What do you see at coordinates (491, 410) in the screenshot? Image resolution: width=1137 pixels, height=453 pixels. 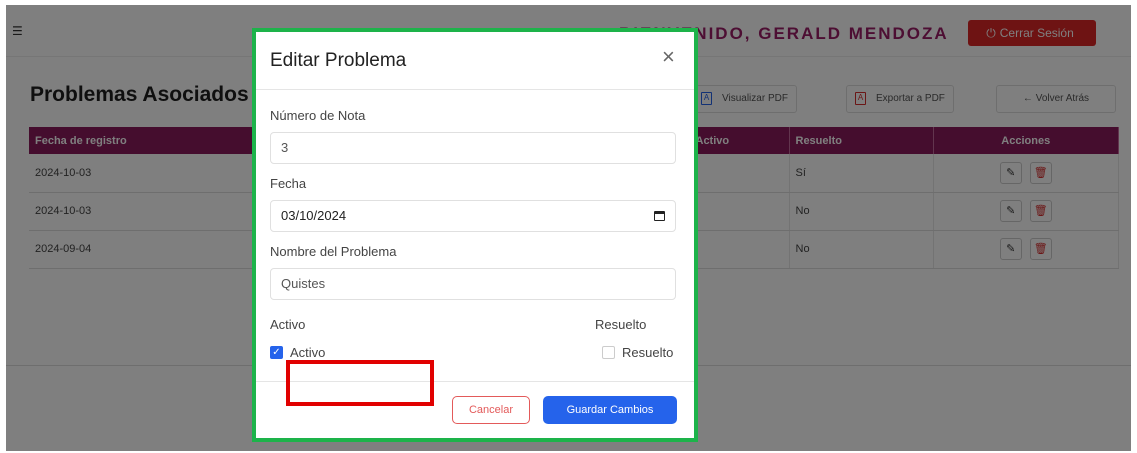 I see `cancel-button: Cancelar` at bounding box center [491, 410].